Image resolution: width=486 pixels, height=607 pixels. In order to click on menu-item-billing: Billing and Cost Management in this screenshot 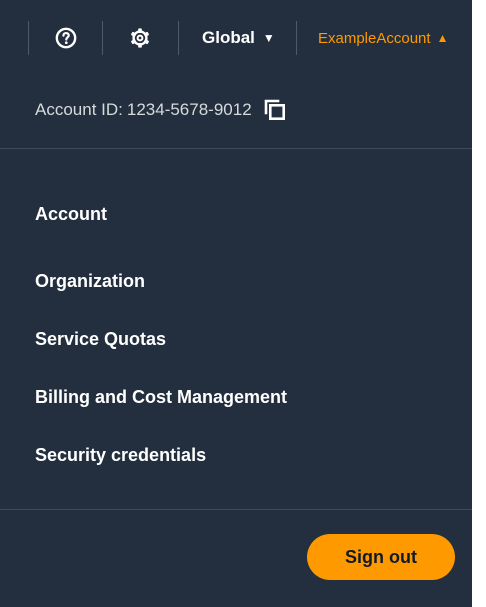, I will do `click(161, 397)`.